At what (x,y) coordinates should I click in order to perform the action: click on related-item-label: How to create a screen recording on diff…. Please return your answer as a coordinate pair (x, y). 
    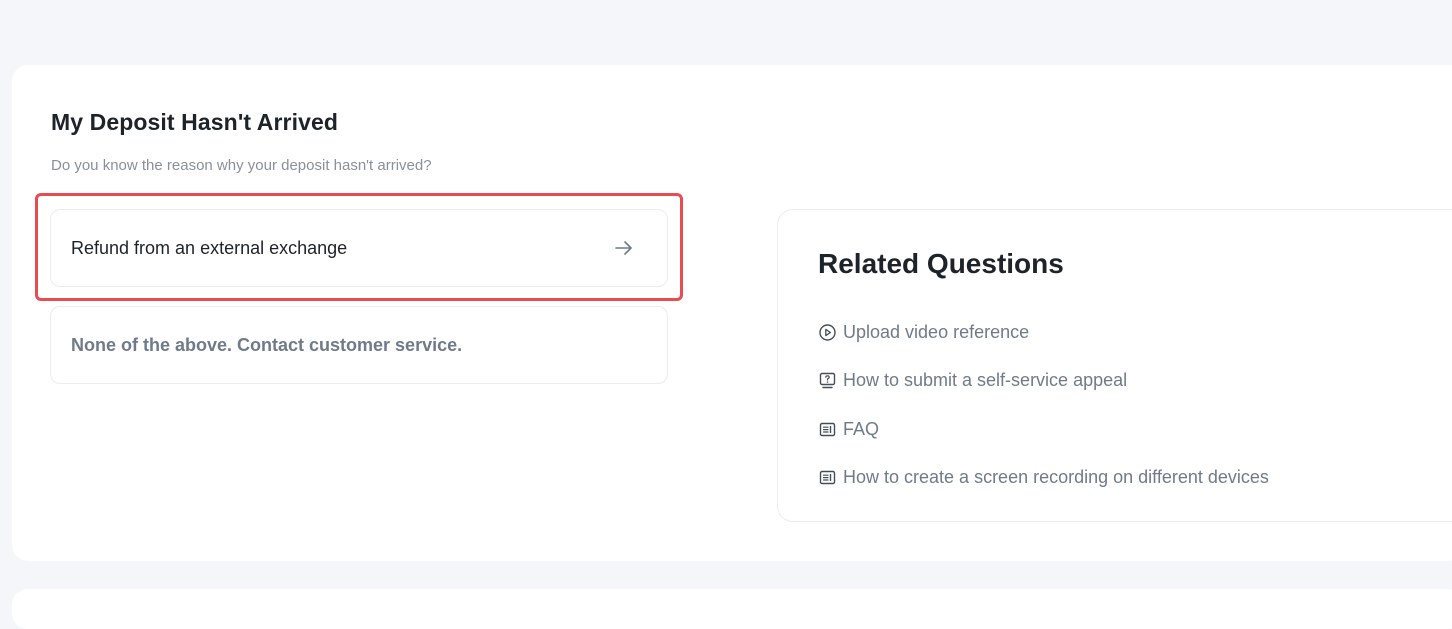
    Looking at the image, I should click on (1056, 477).